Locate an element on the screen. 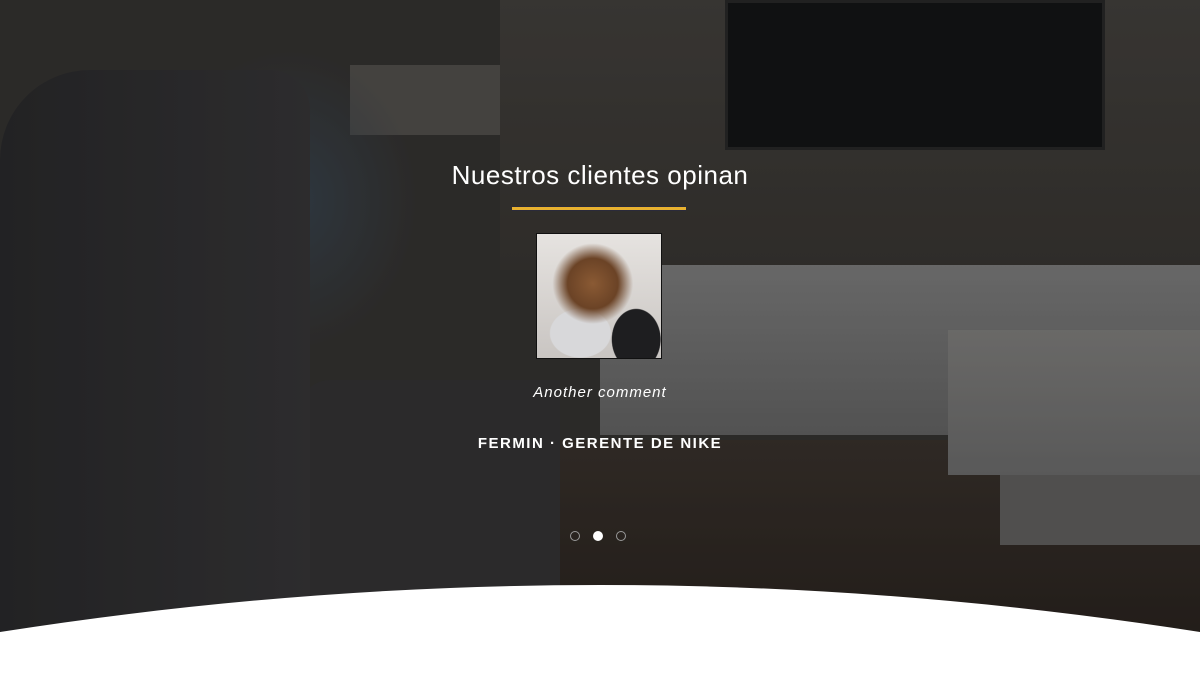  testimonial-comment: Another comment is located at coordinates (600, 392).